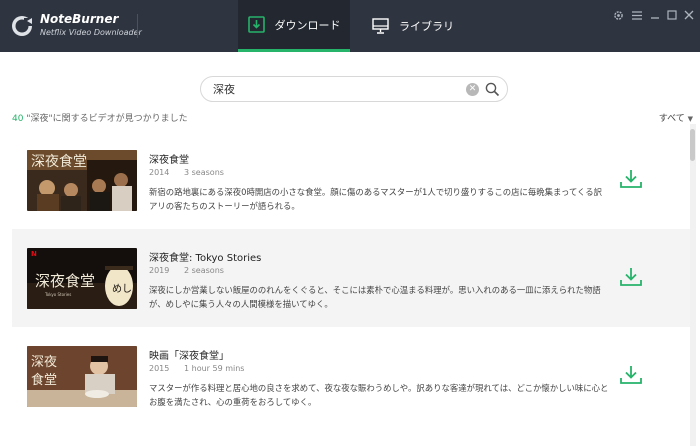 This screenshot has height=446, width=700. Describe the element at coordinates (671, 119) in the screenshot. I see `sort-label: すべて` at that location.